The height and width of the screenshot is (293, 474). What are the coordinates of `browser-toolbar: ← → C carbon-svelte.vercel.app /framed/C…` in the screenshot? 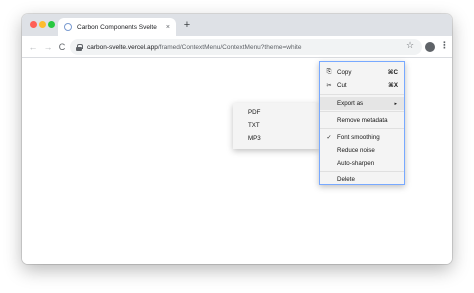 It's located at (237, 47).